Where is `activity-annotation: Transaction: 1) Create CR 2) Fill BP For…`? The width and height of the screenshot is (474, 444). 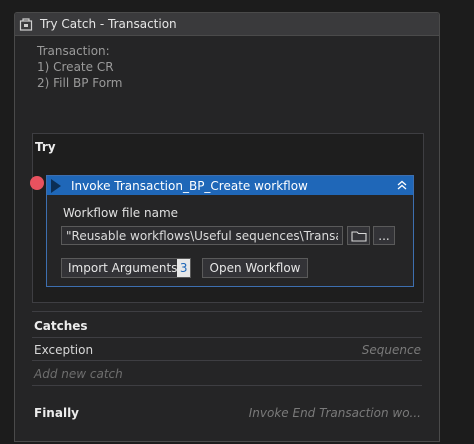 activity-annotation: Transaction: 1) Create CR 2) Fill BP For… is located at coordinates (80, 67).